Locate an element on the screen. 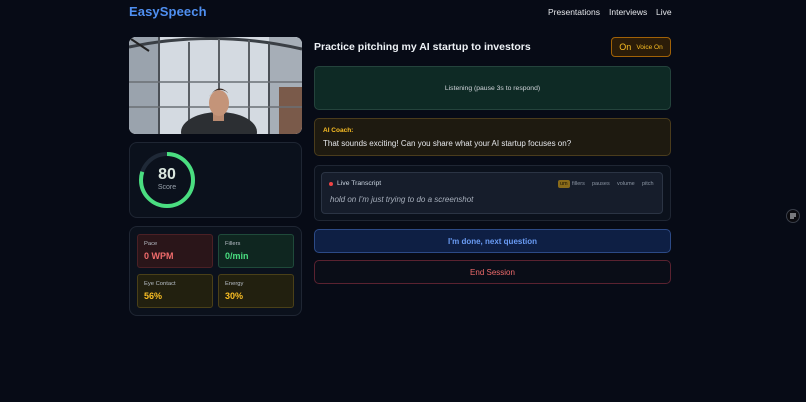  metric-pace: Pace 0 WPM is located at coordinates (175, 251).